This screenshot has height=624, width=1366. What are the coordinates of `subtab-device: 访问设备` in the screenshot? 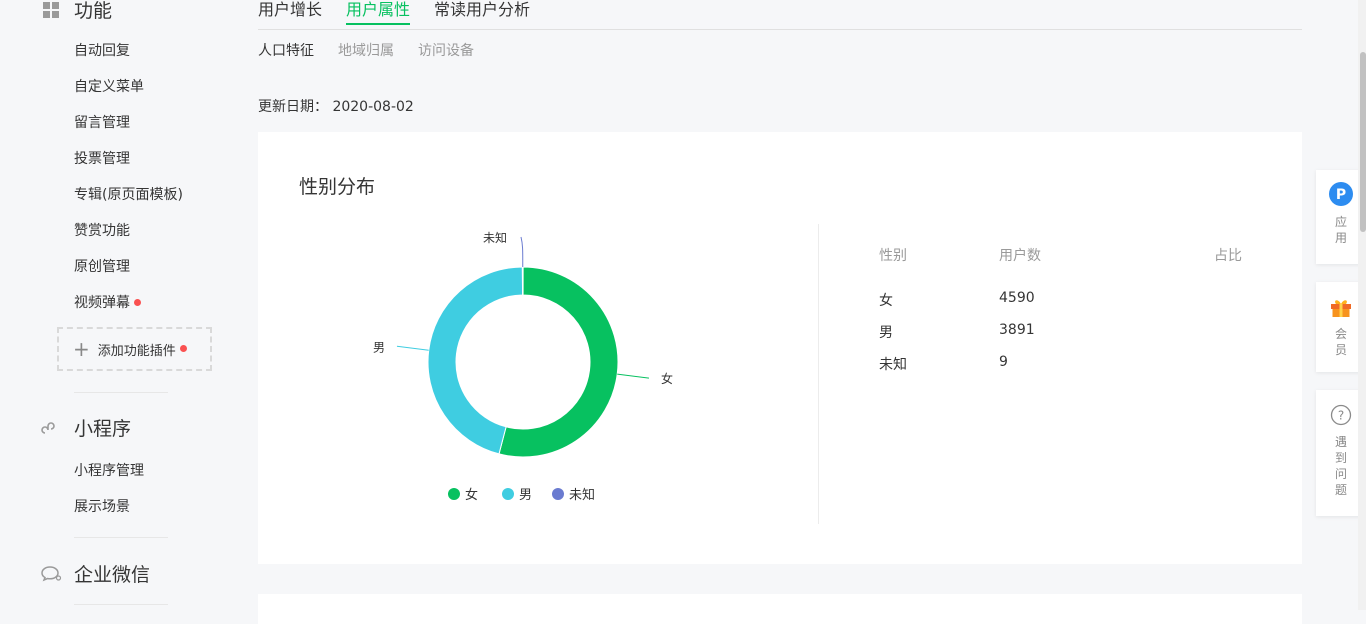 It's located at (446, 50).